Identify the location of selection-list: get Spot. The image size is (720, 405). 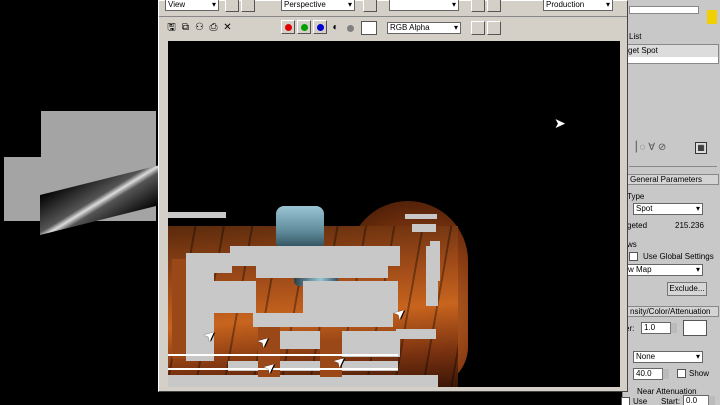
(671, 54).